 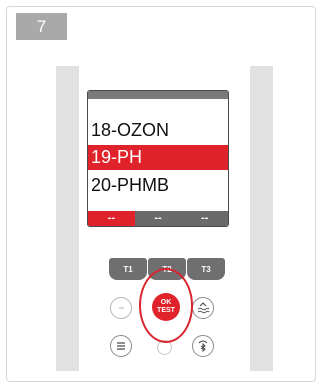 What do you see at coordinates (206, 269) in the screenshot?
I see `t3-button: T3` at bounding box center [206, 269].